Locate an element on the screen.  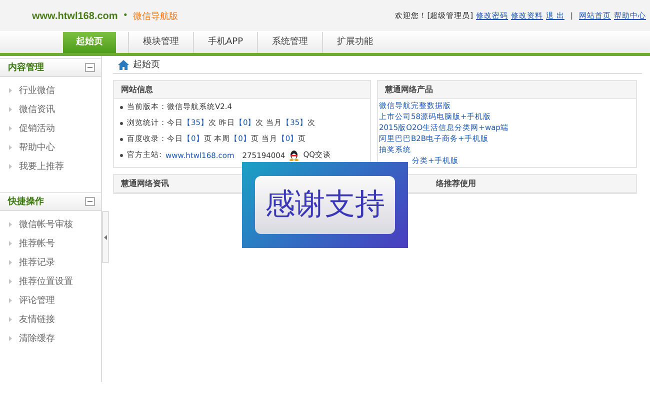
penguin-icon is located at coordinates (294, 155).